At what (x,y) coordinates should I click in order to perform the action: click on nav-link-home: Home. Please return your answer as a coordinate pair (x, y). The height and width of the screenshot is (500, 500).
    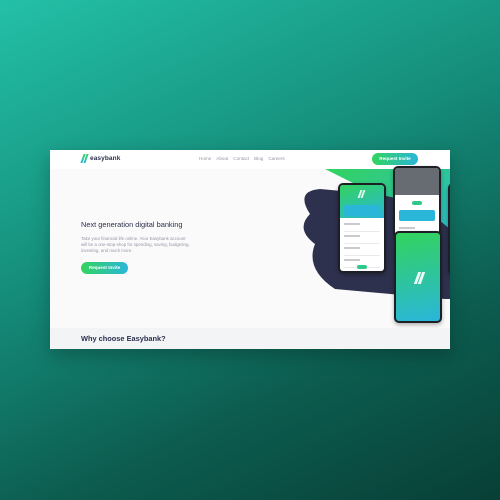
    Looking at the image, I should click on (205, 158).